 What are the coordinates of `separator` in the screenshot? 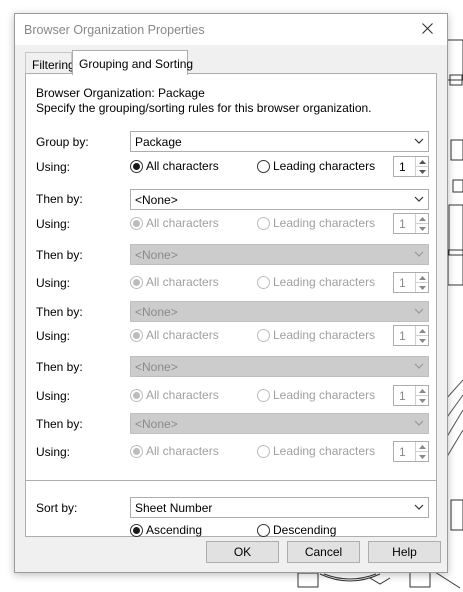 It's located at (231, 480).